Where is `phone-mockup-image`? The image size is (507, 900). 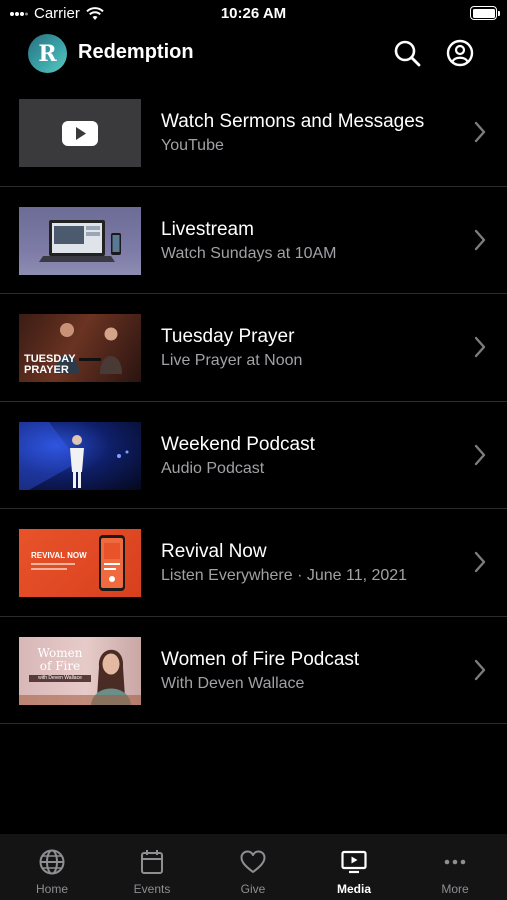 phone-mockup-image is located at coordinates (78, 563).